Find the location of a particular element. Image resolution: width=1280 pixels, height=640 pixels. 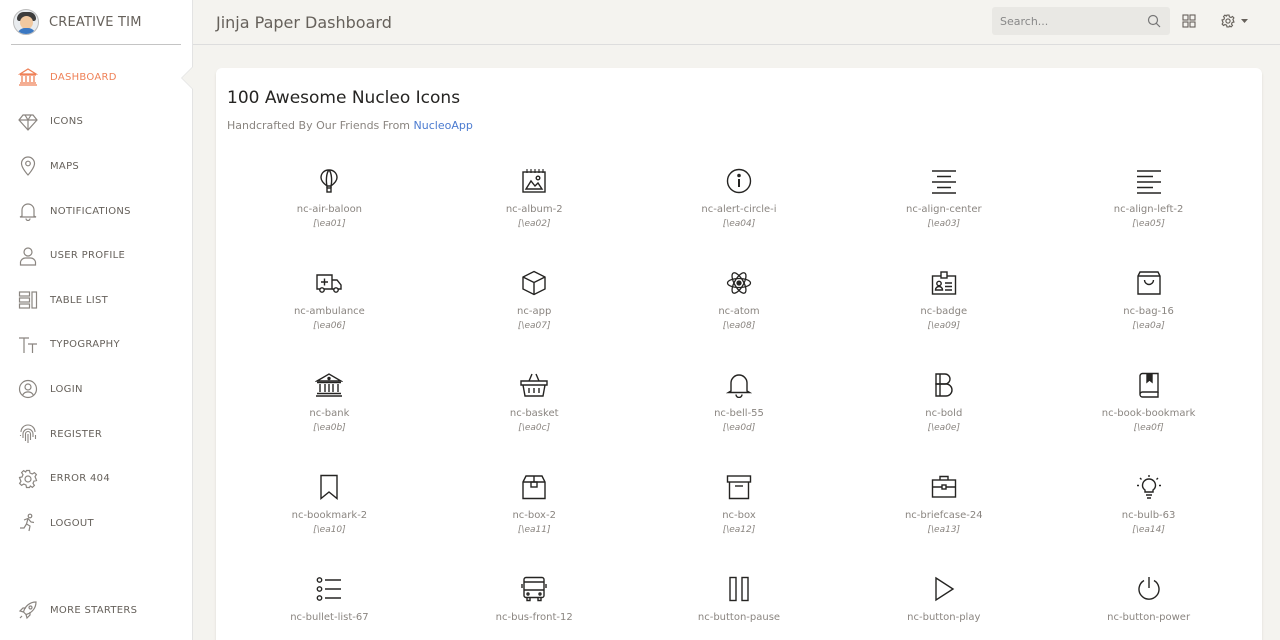

icon-item-bell-55: nc-bell-55 [\ea0d] is located at coordinates (739, 417).